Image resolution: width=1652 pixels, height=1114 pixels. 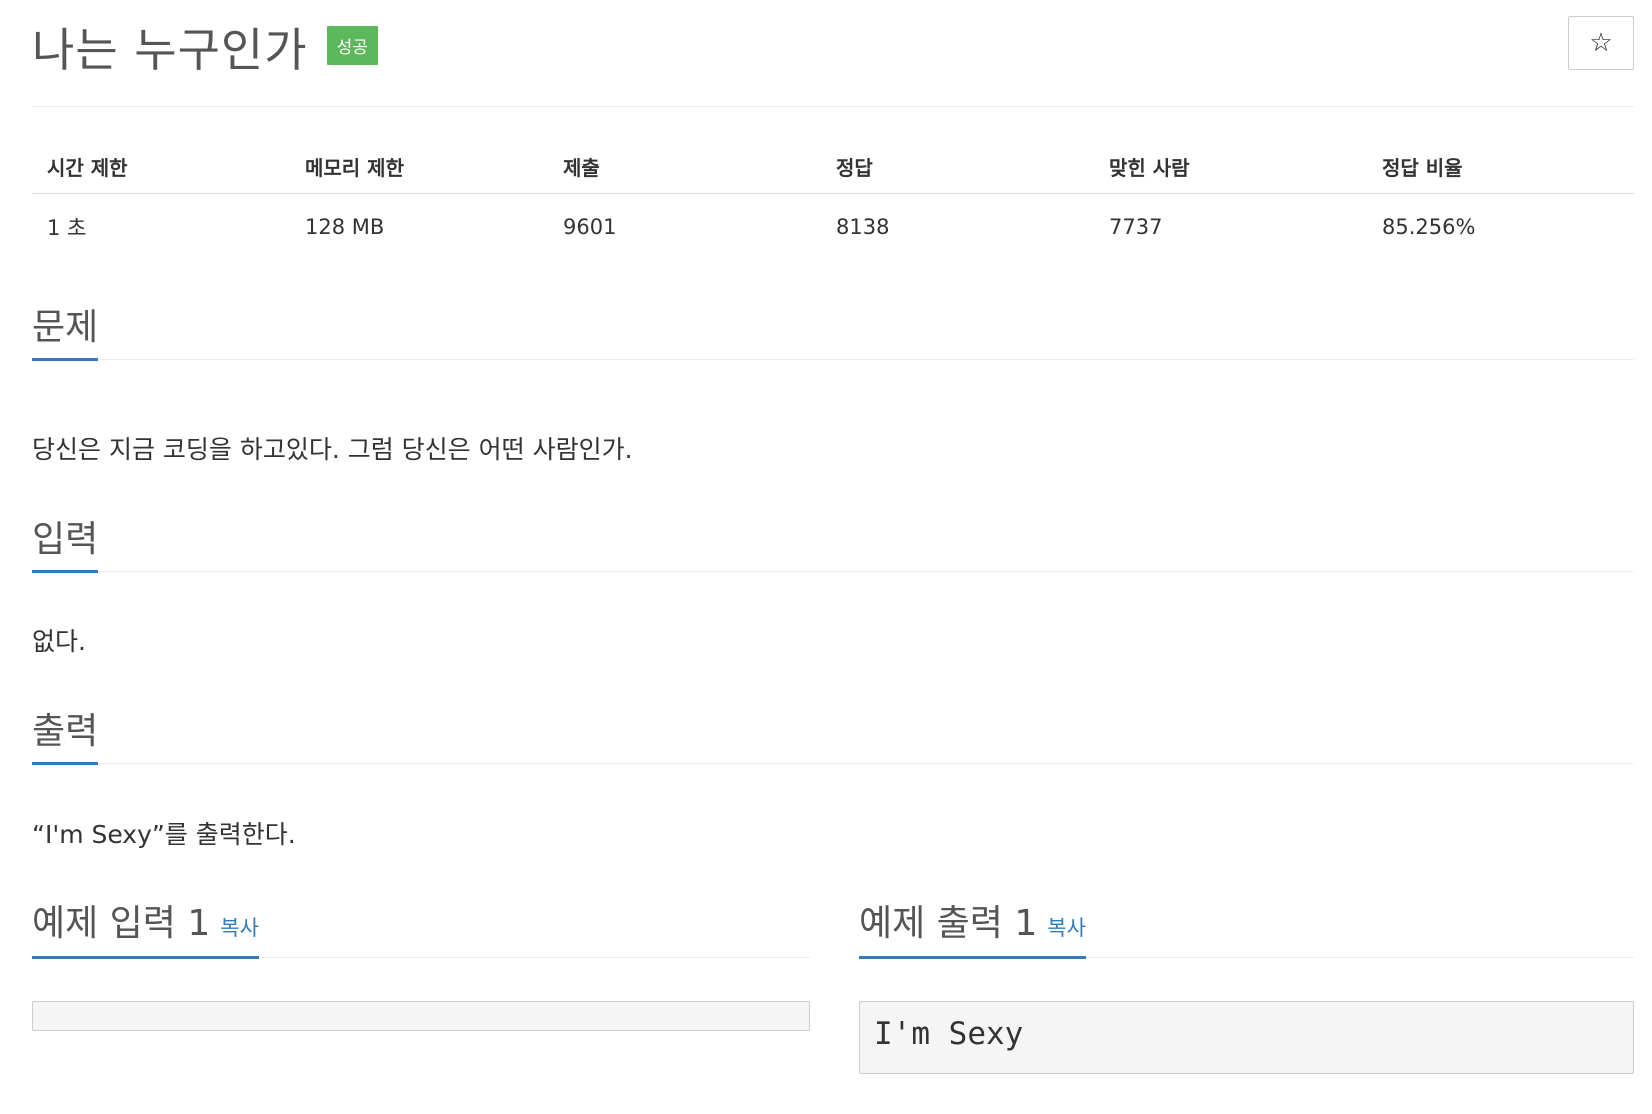 I want to click on accept-ratio-value: 85.256%, so click(x=1429, y=227).